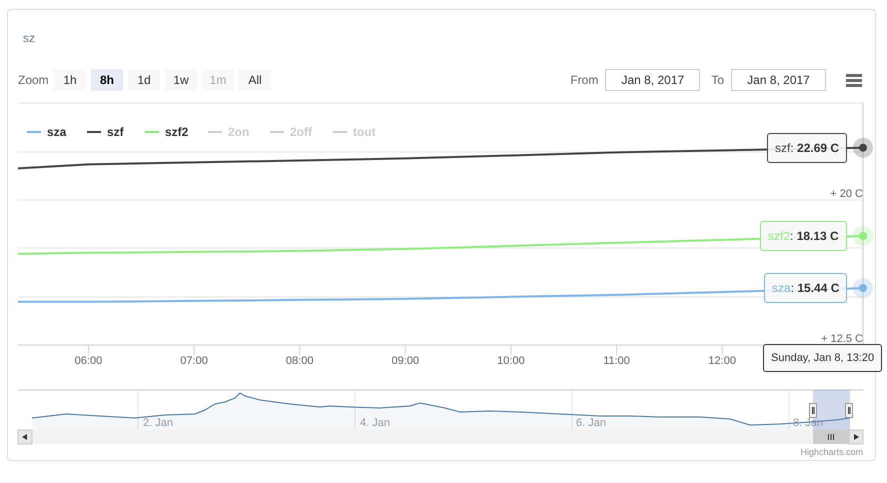 This screenshot has height=483, width=887. What do you see at coordinates (255, 80) in the screenshot?
I see `zoom-button: All` at bounding box center [255, 80].